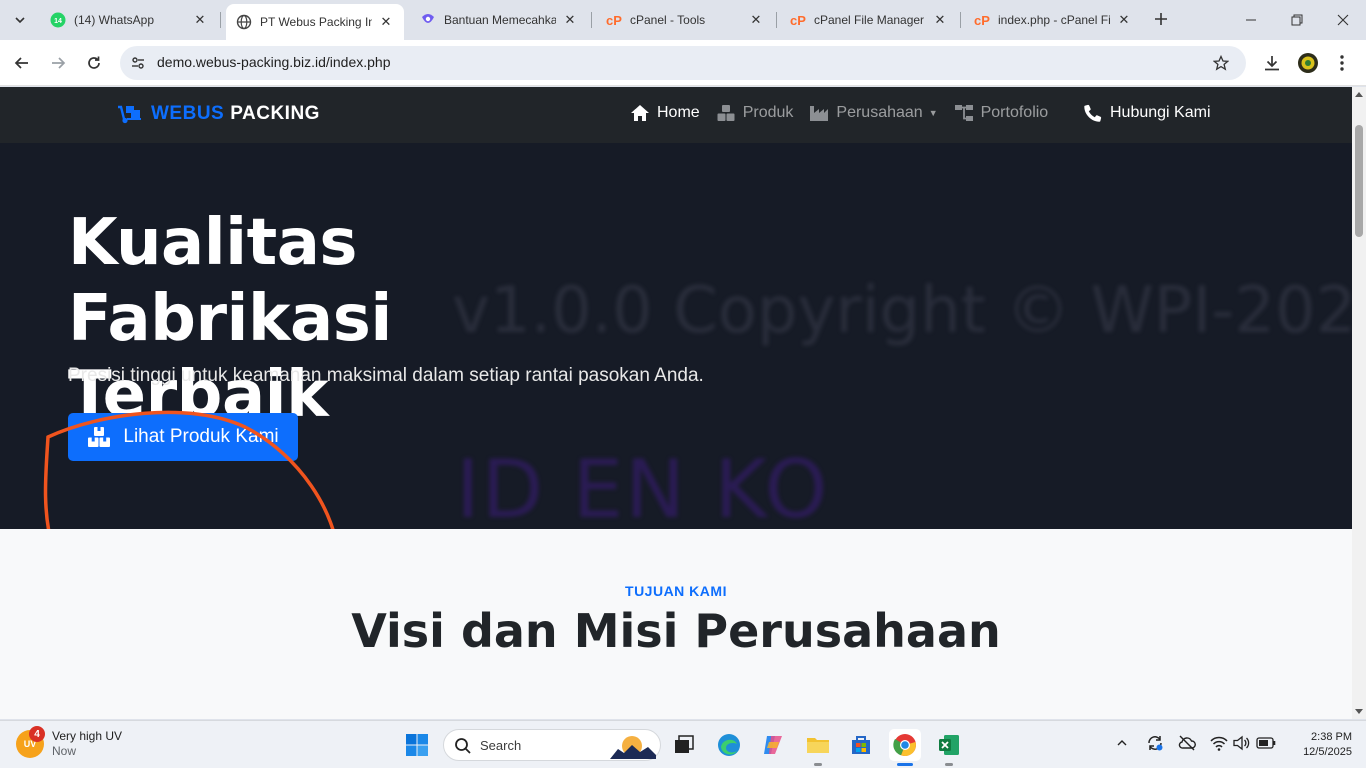 This screenshot has height=768, width=1366. What do you see at coordinates (1343, 20) in the screenshot?
I see `close-window-button` at bounding box center [1343, 20].